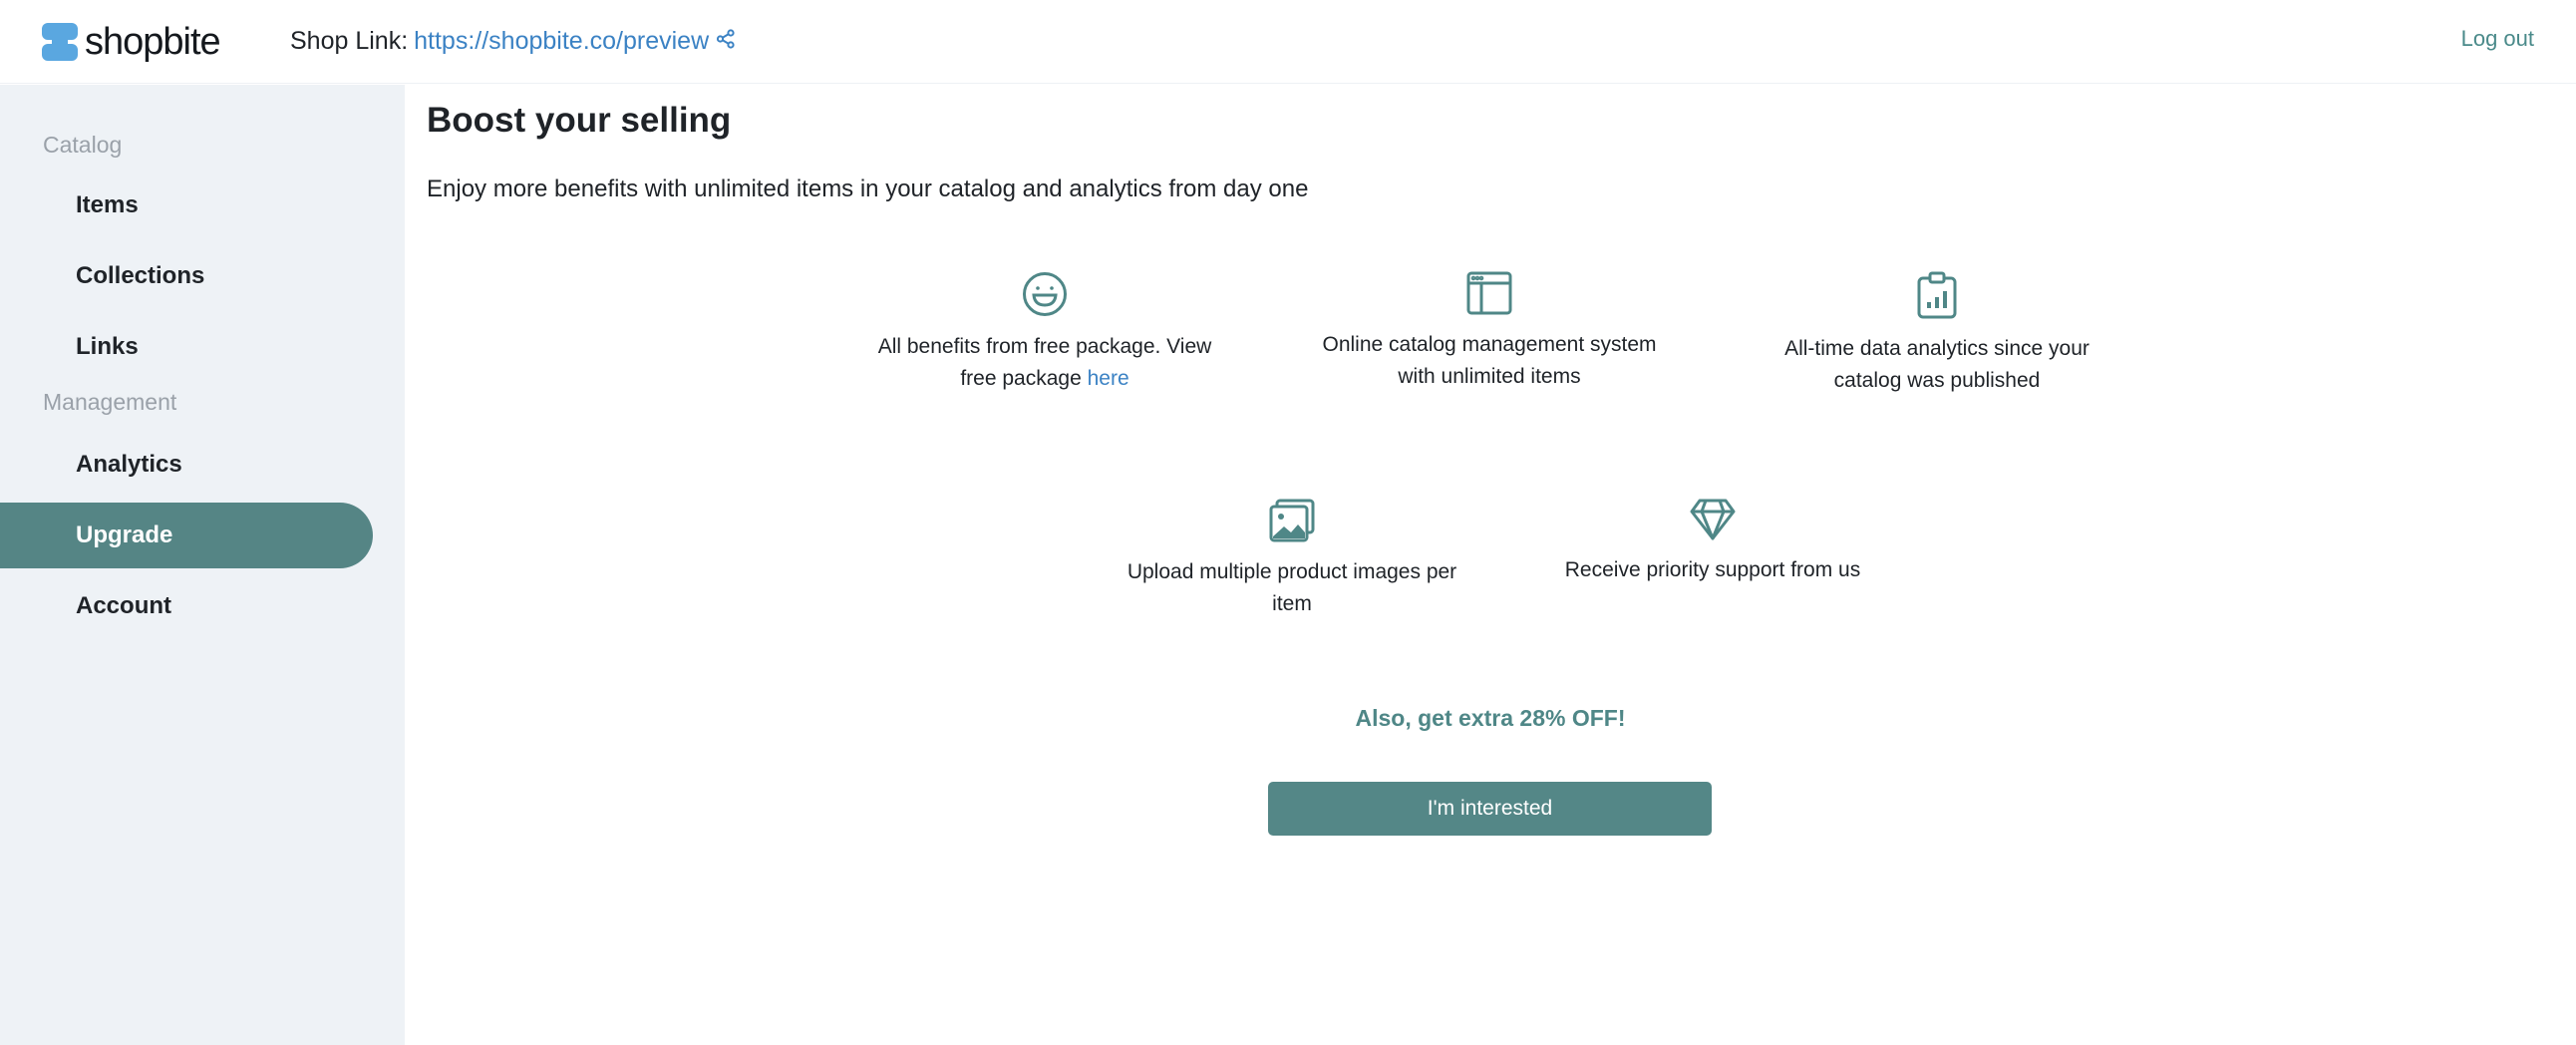 Image resolution: width=2576 pixels, height=1045 pixels. What do you see at coordinates (60, 42) in the screenshot?
I see `shopbite-logo-icon` at bounding box center [60, 42].